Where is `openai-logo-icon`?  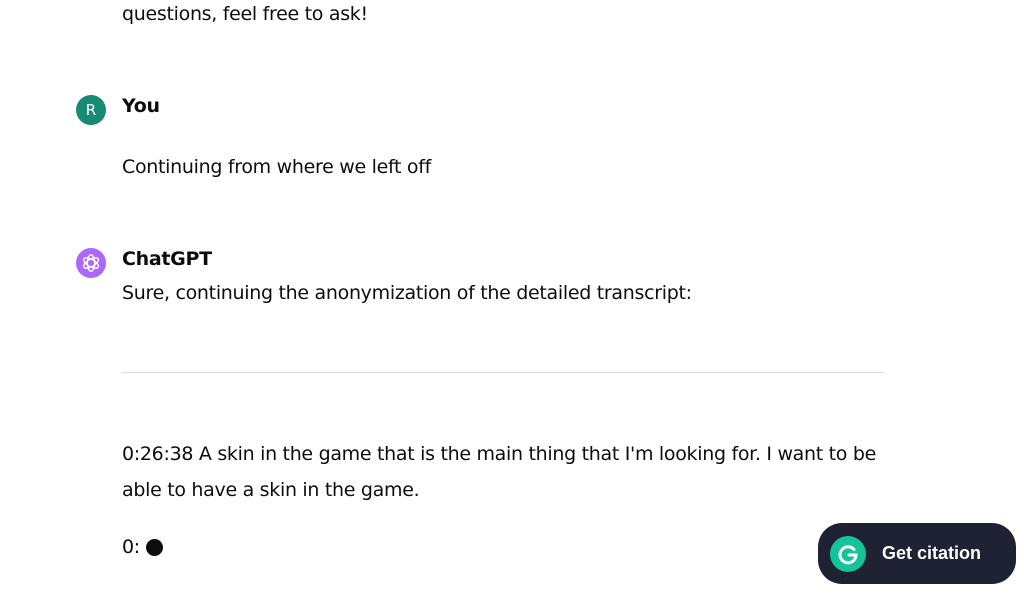
openai-logo-icon is located at coordinates (91, 263).